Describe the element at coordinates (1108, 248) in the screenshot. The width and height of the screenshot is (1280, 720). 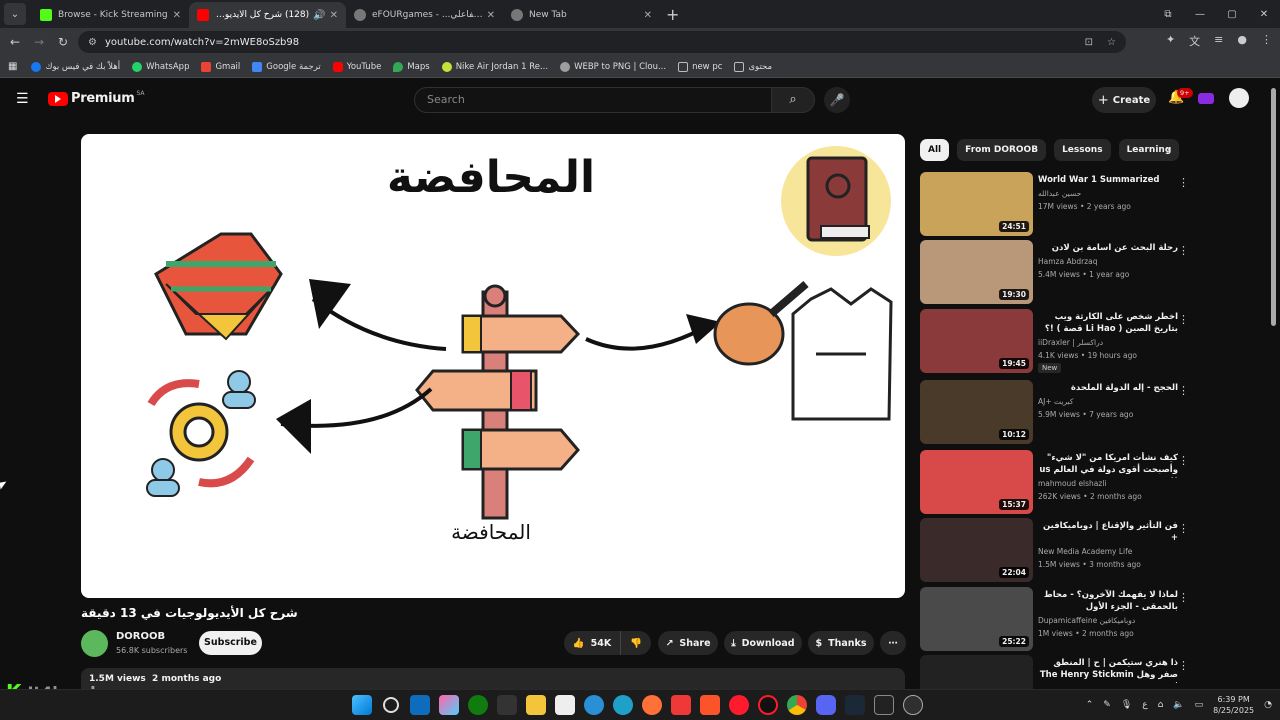
I see `rec-title: رحلة البحث عن اسامة بن لادن` at that location.